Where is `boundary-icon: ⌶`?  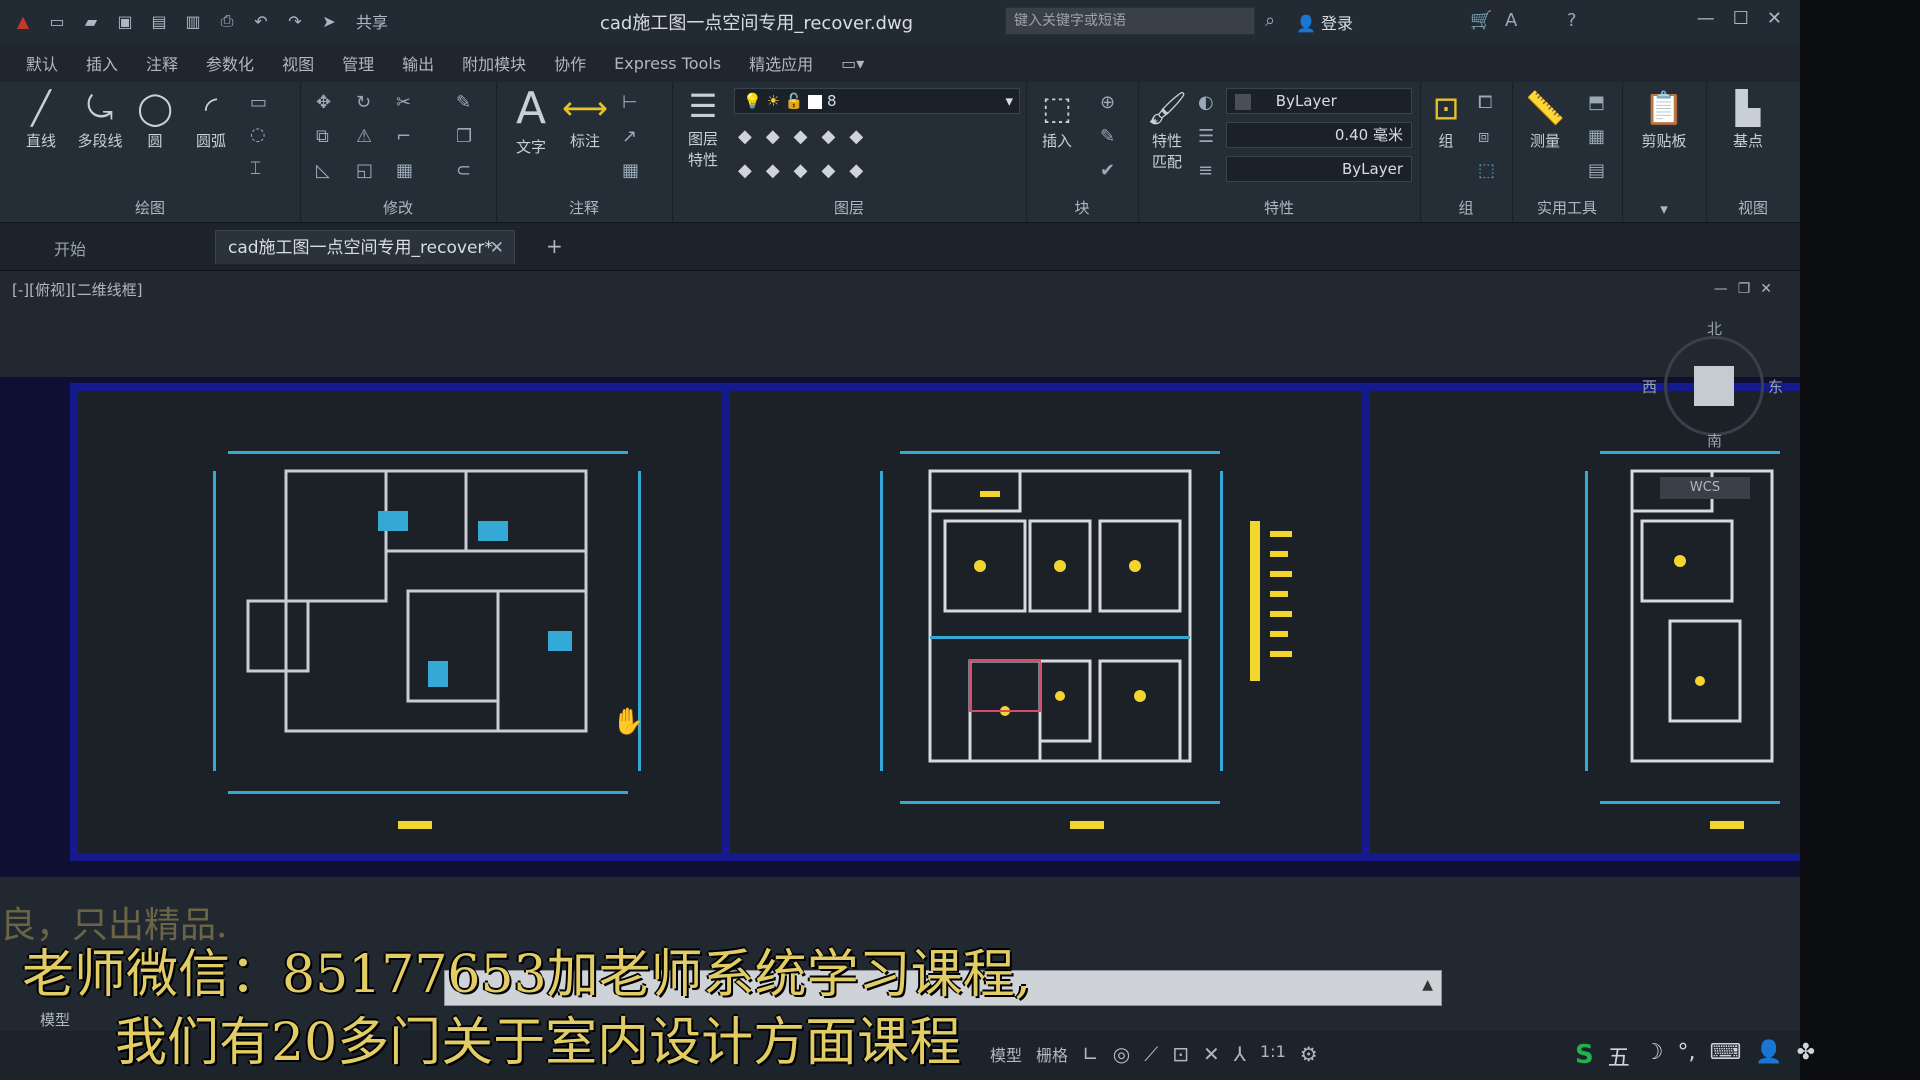
boundary-icon: ⌶ is located at coordinates (255, 168).